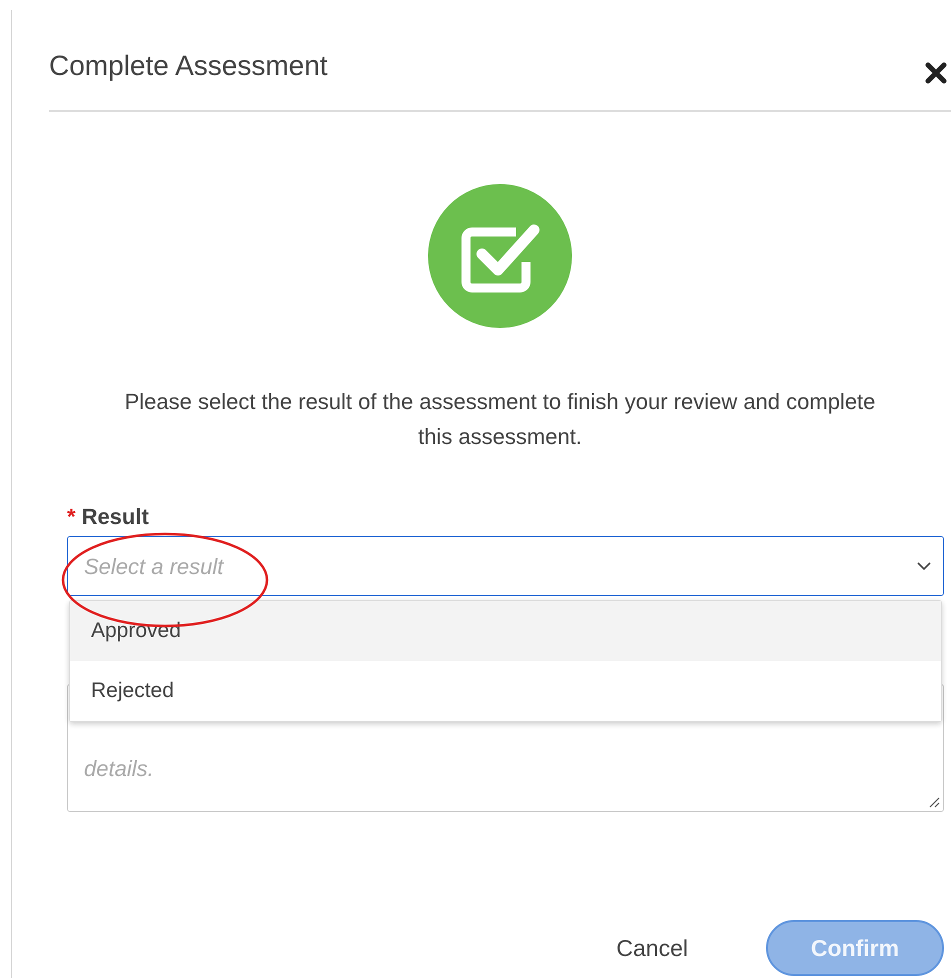  Describe the element at coordinates (71, 517) in the screenshot. I see `required-mark: *` at that location.